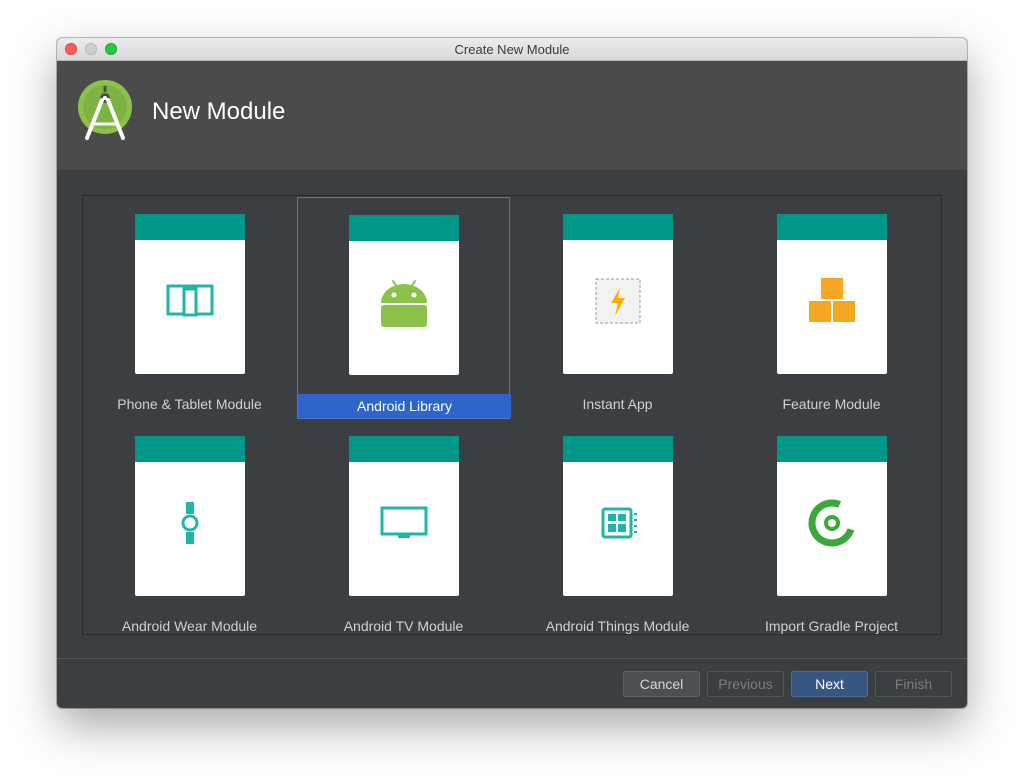  I want to click on android-robot-icon, so click(404, 303).